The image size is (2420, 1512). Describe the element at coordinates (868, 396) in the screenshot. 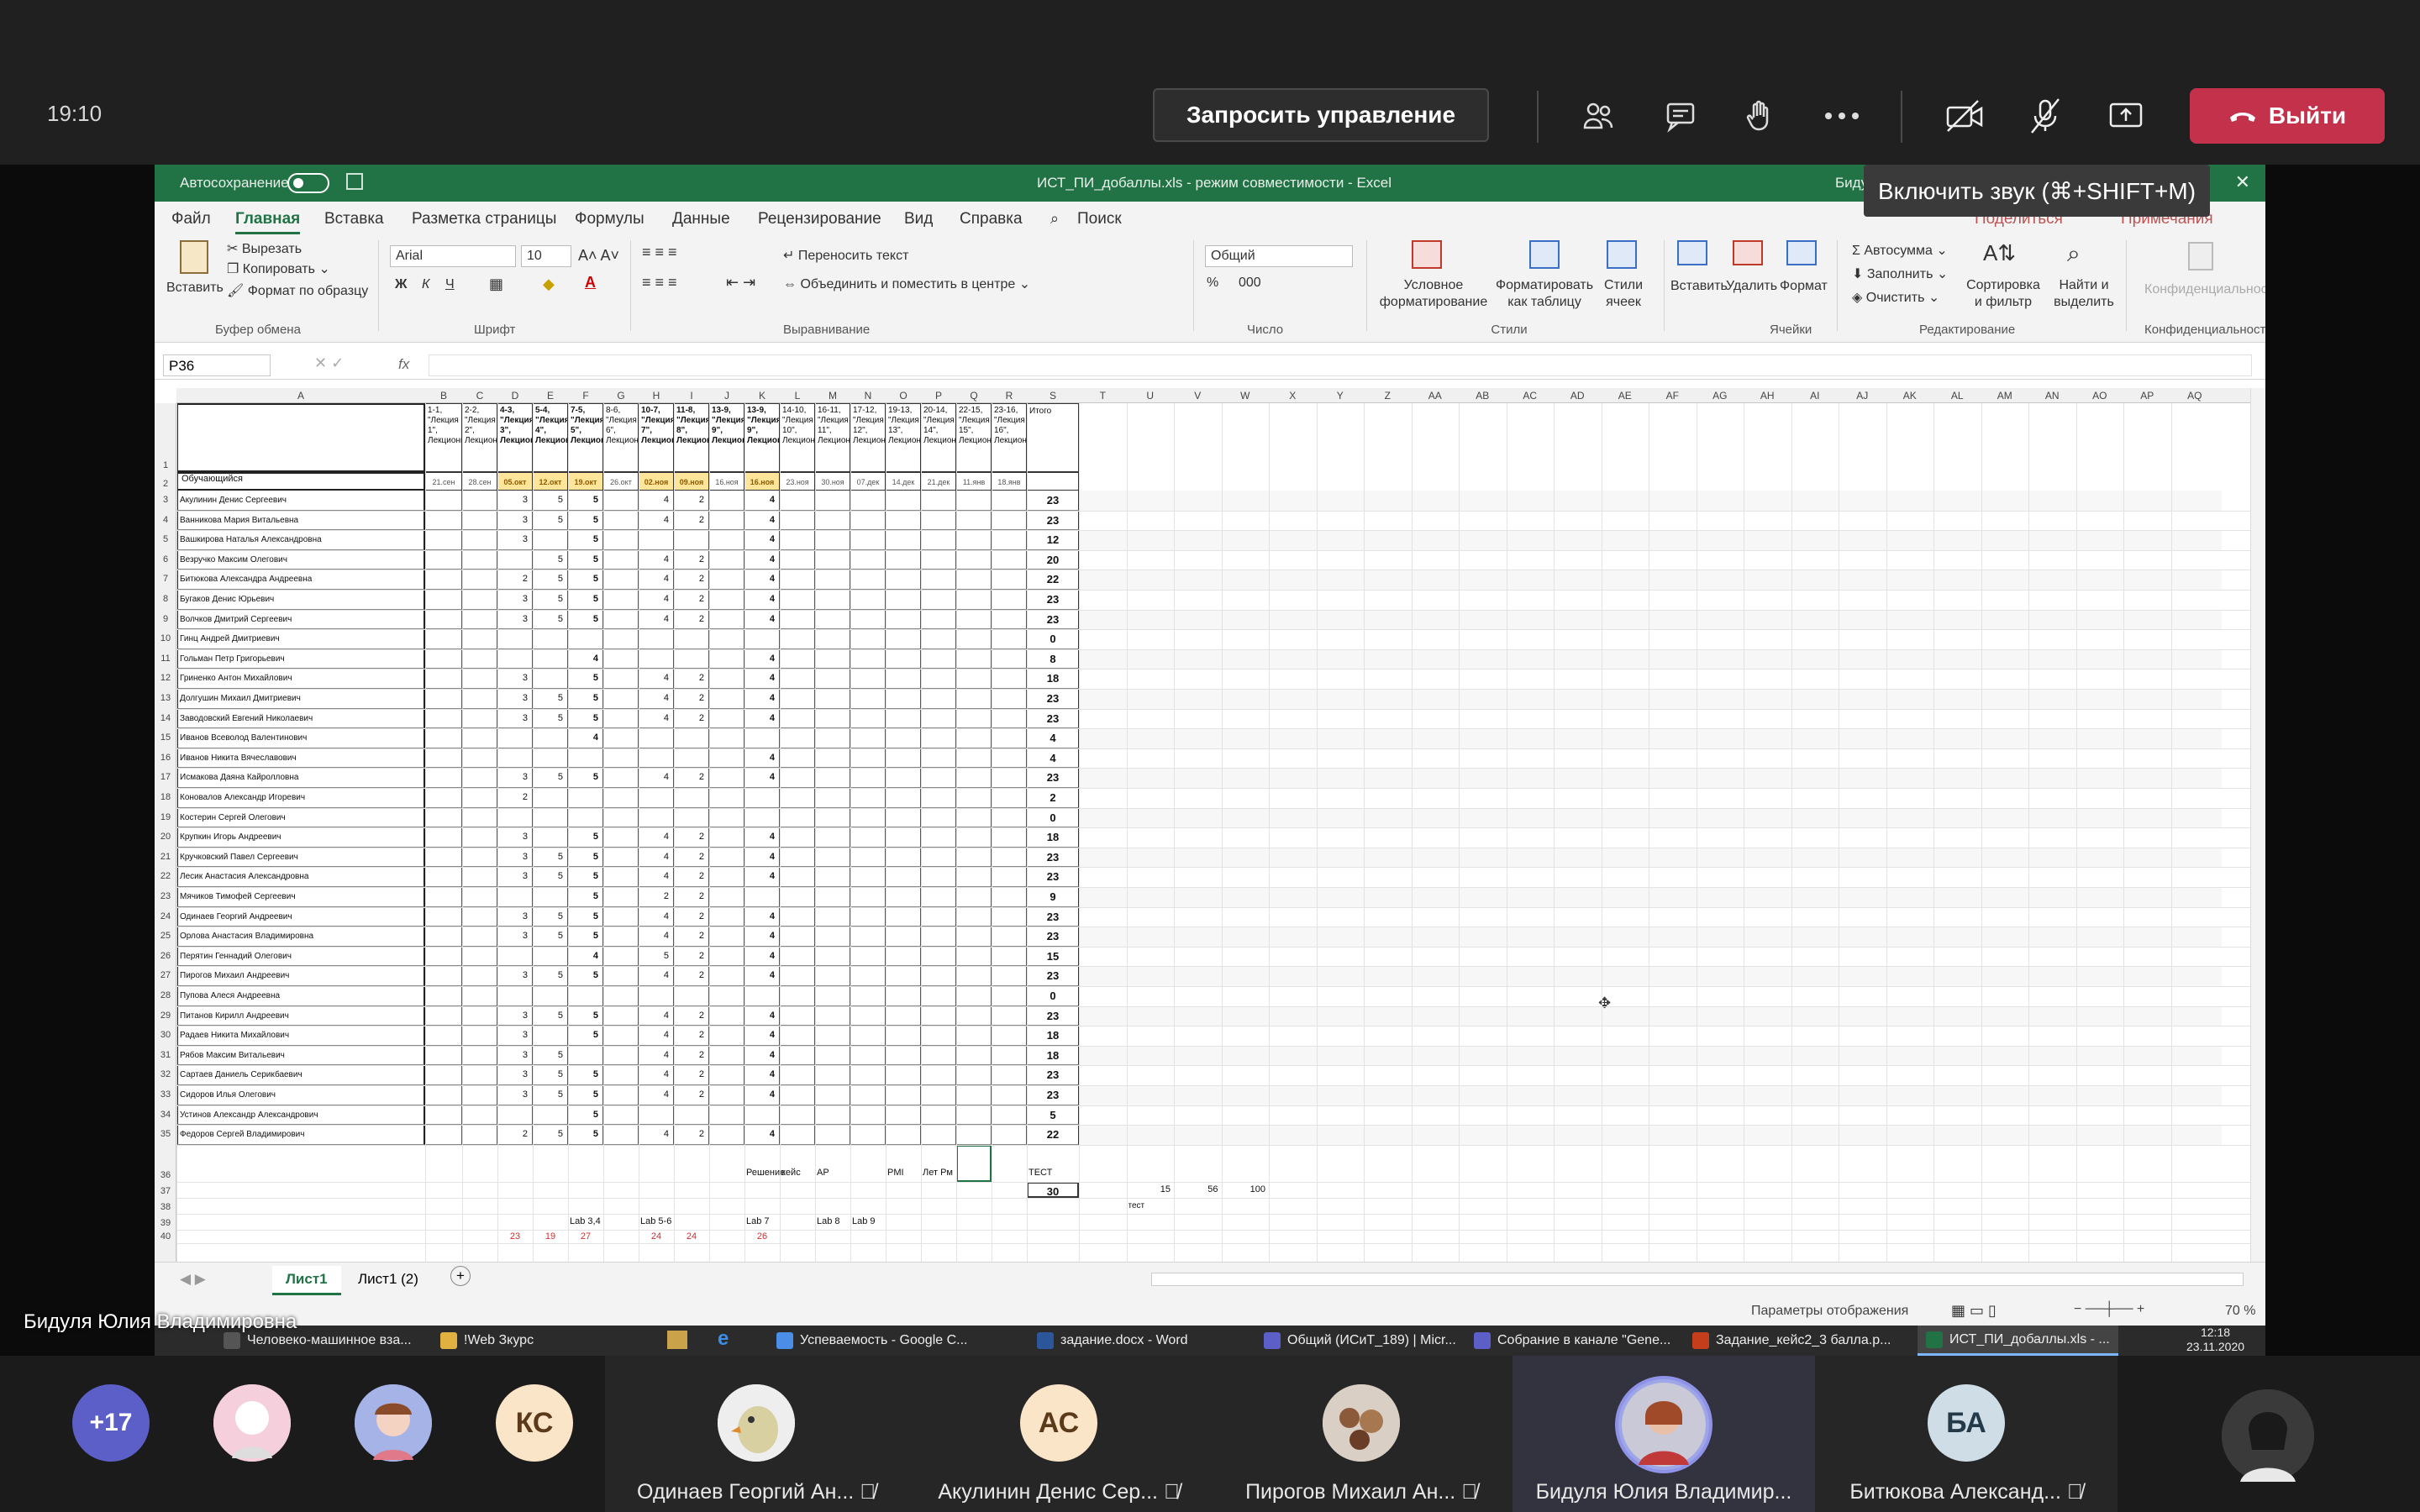

I see `column-header: N` at that location.